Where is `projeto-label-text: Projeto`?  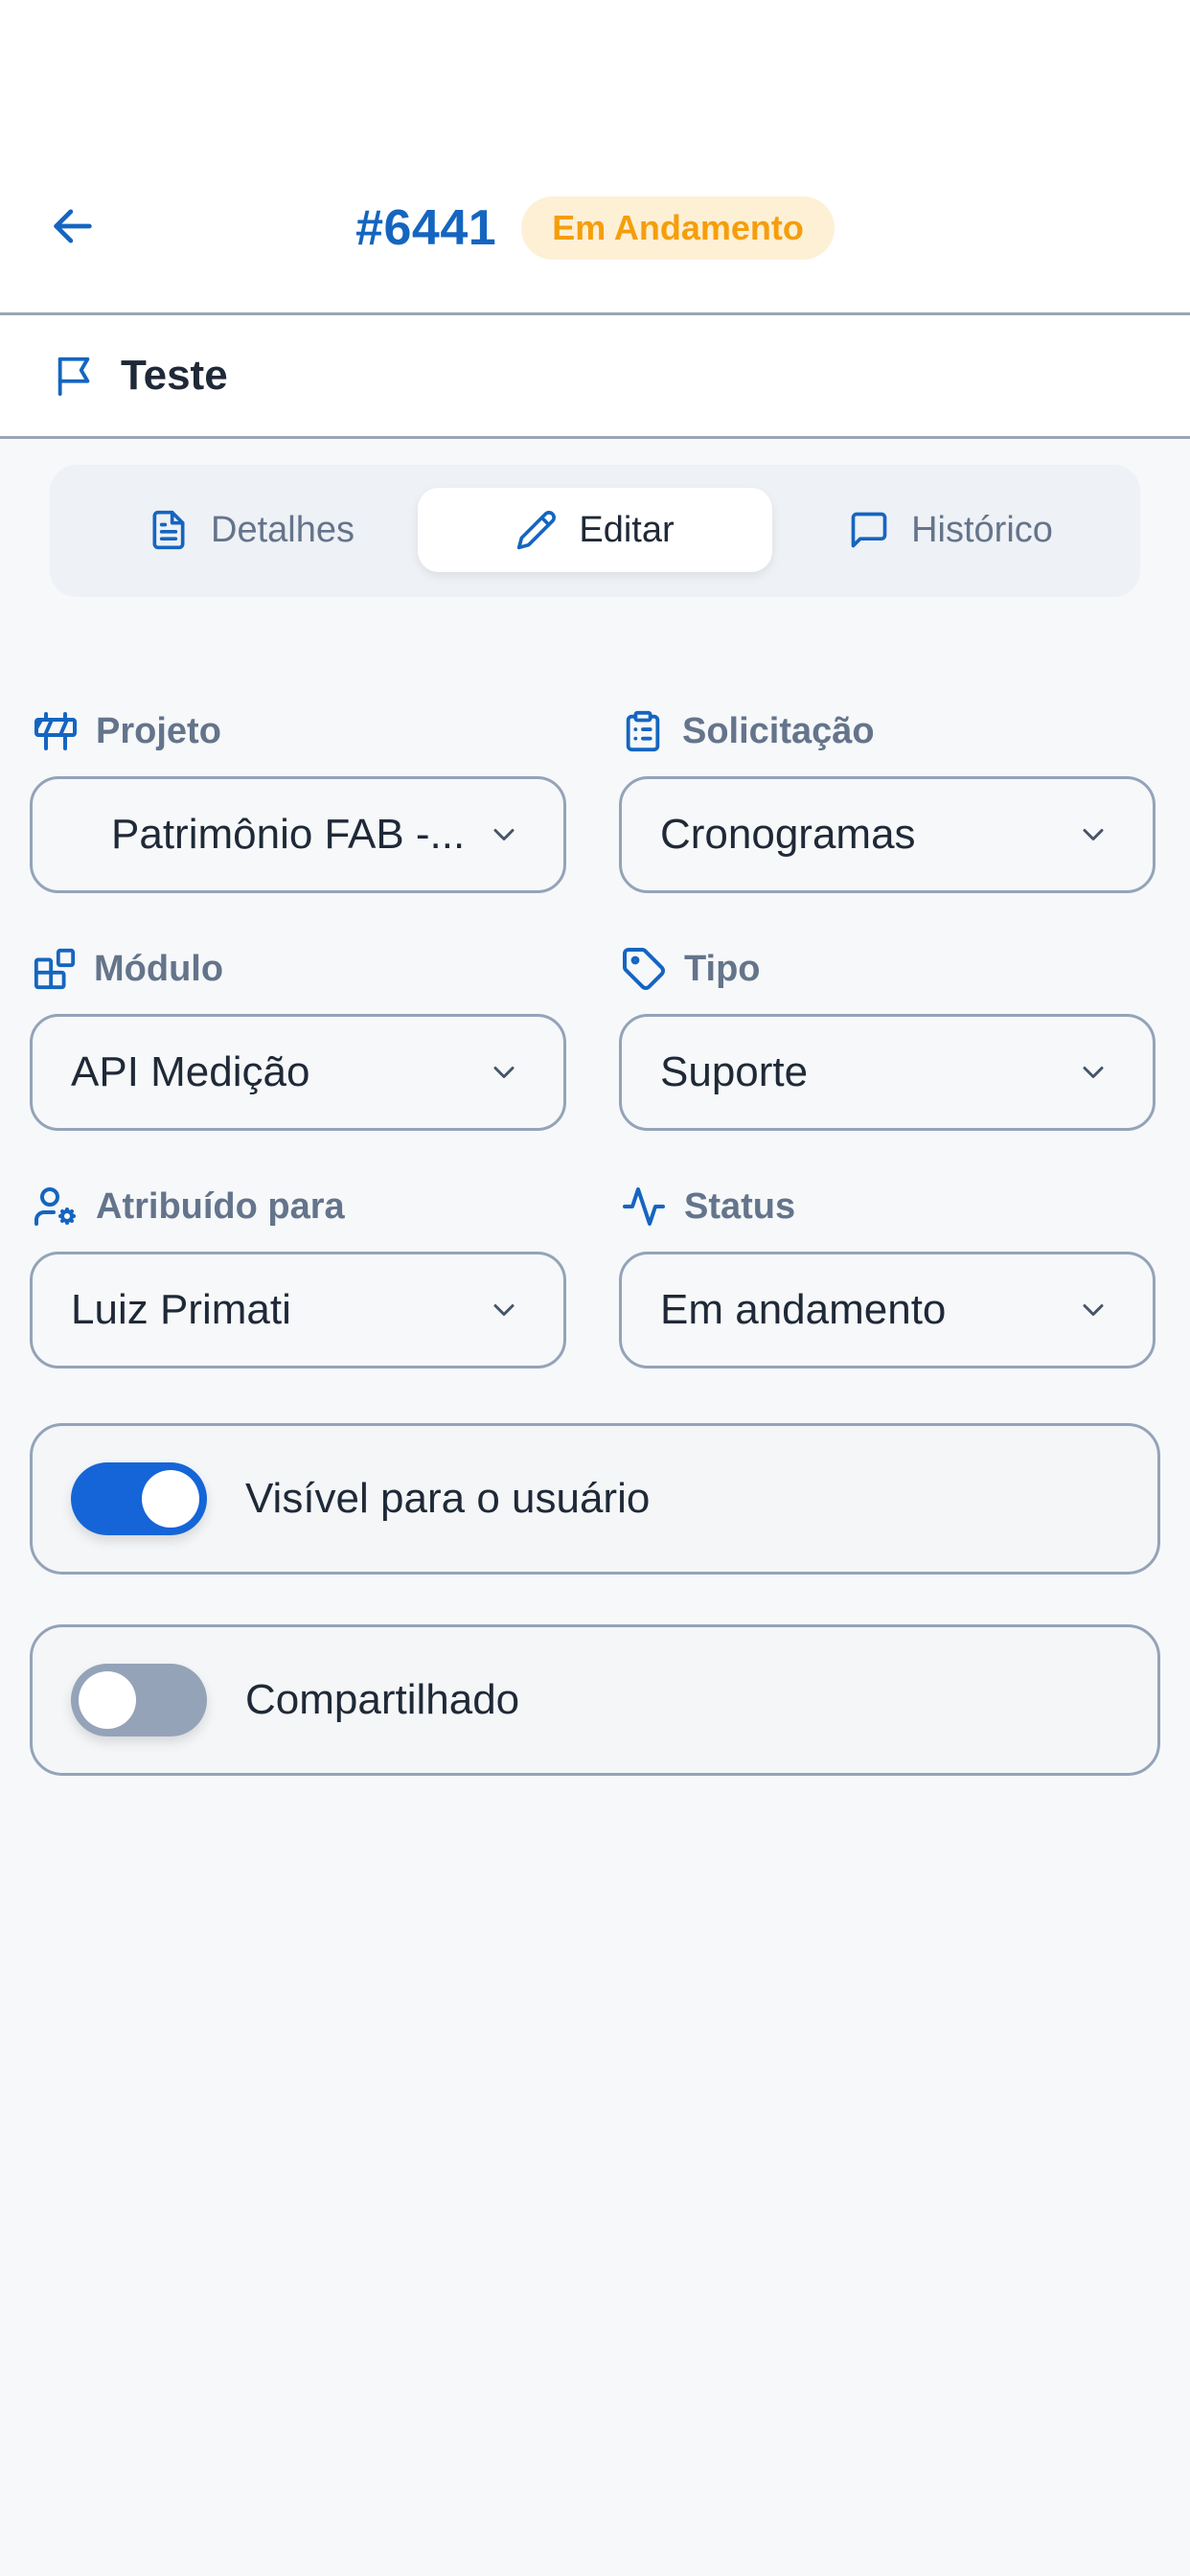 projeto-label-text: Projeto is located at coordinates (159, 730).